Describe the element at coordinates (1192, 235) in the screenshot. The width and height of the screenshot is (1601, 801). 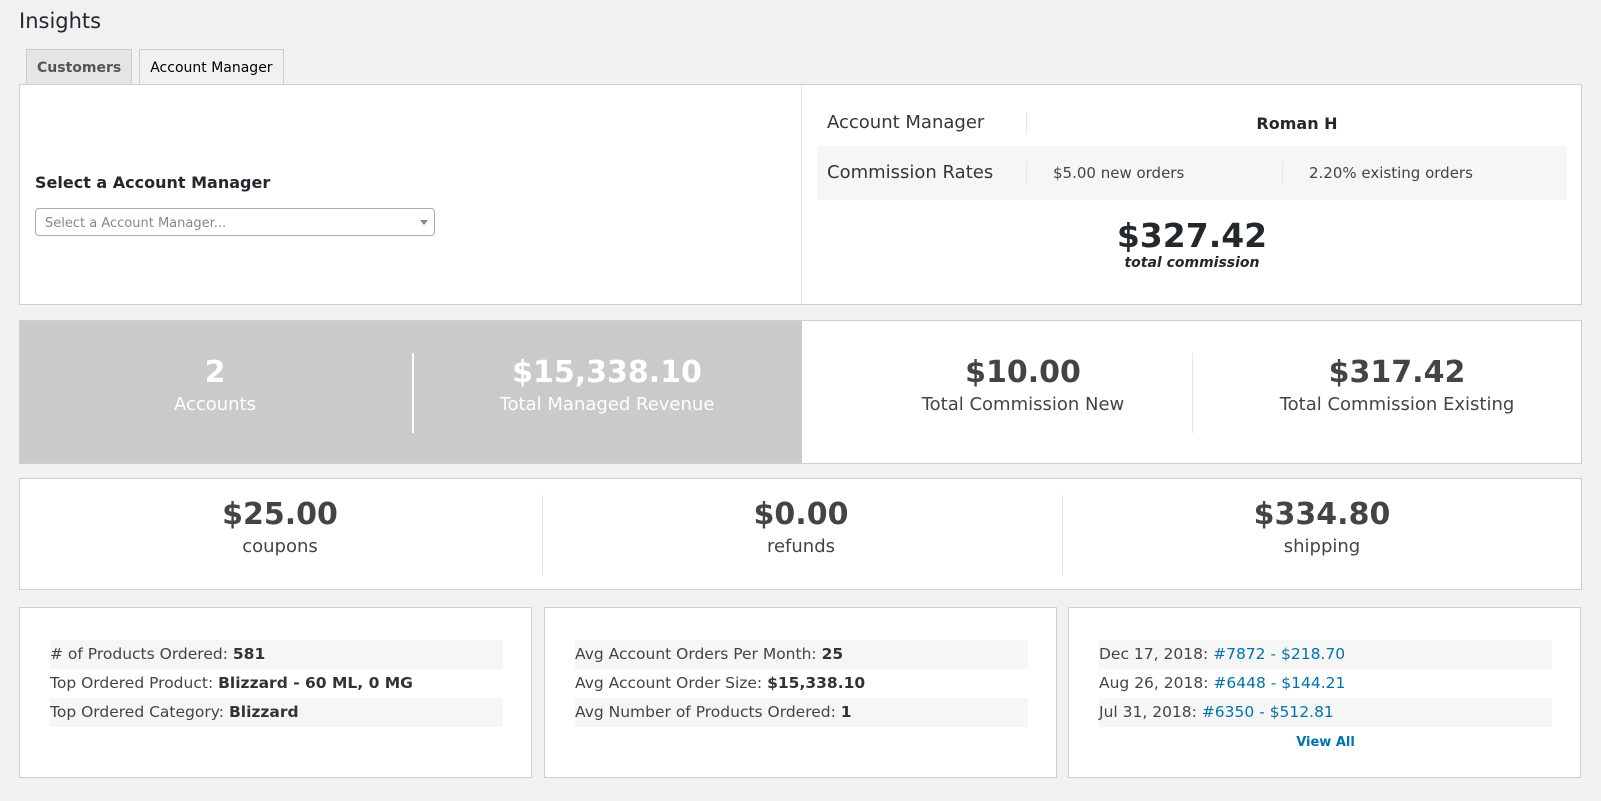
I see `total-commission-amount: $327.42` at that location.